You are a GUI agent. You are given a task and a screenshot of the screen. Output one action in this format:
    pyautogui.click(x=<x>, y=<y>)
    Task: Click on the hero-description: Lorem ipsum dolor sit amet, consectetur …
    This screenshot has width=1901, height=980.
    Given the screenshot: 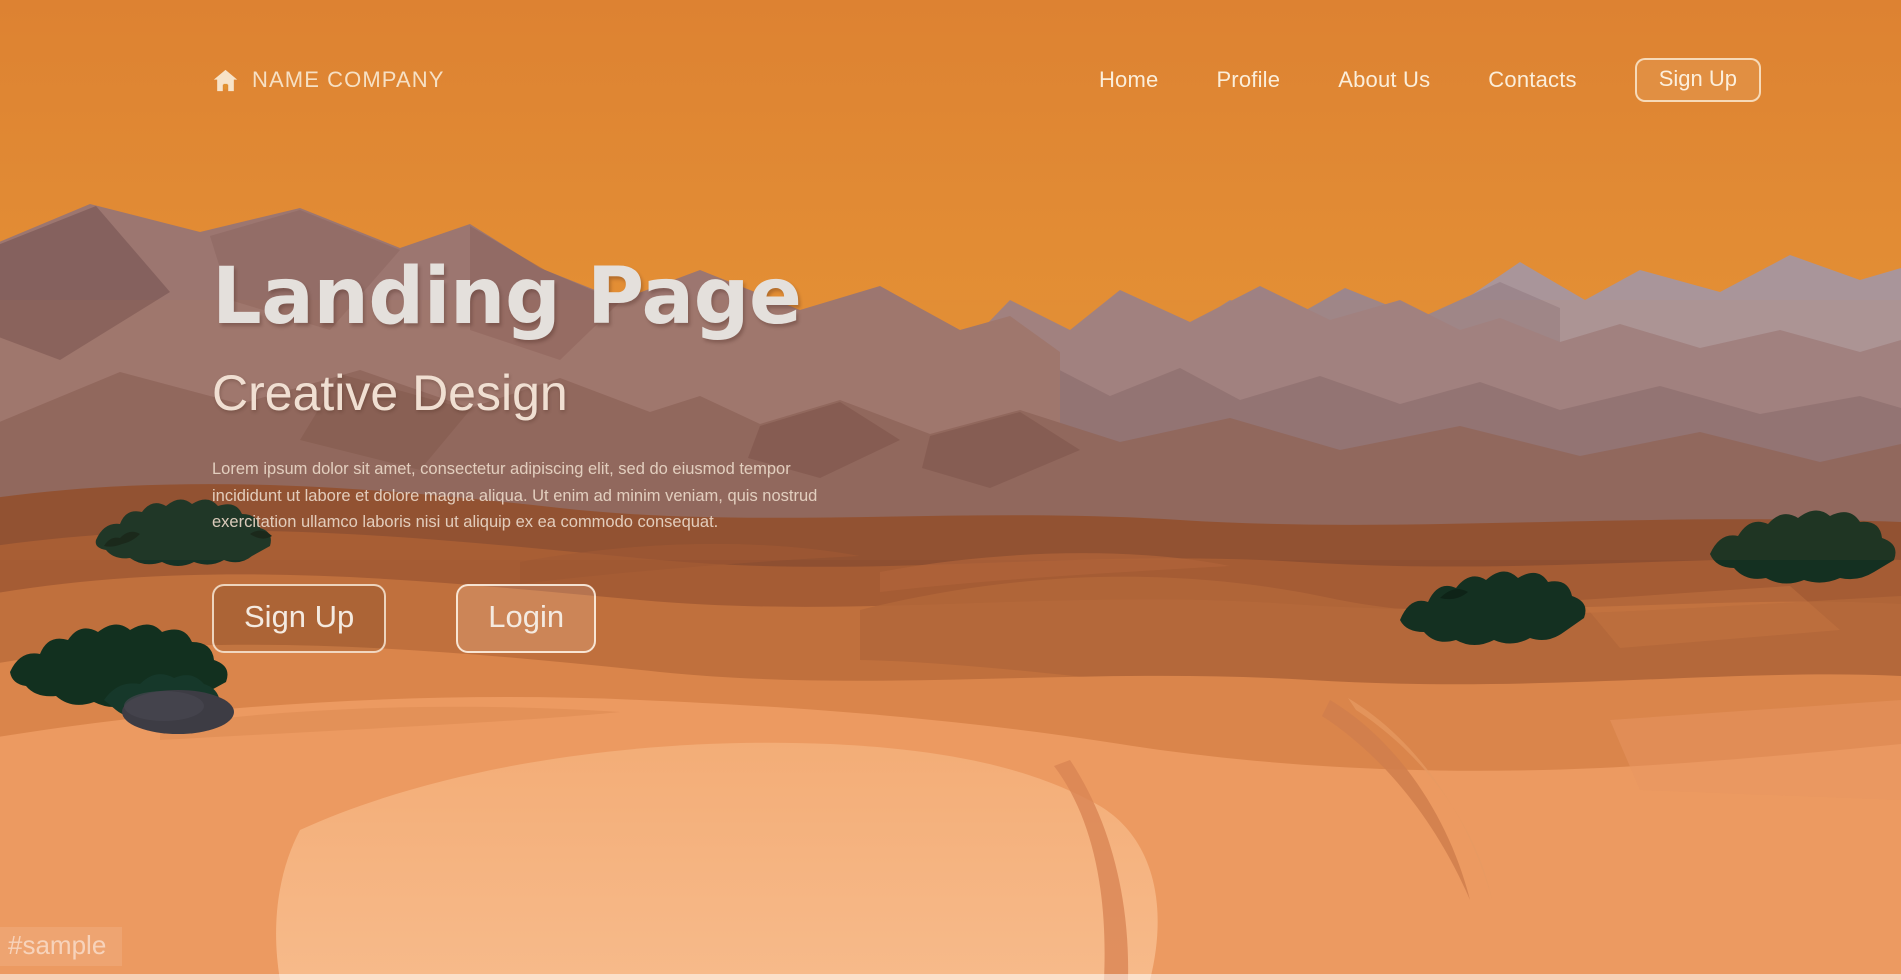 What is the action you would take?
    pyautogui.click(x=515, y=496)
    